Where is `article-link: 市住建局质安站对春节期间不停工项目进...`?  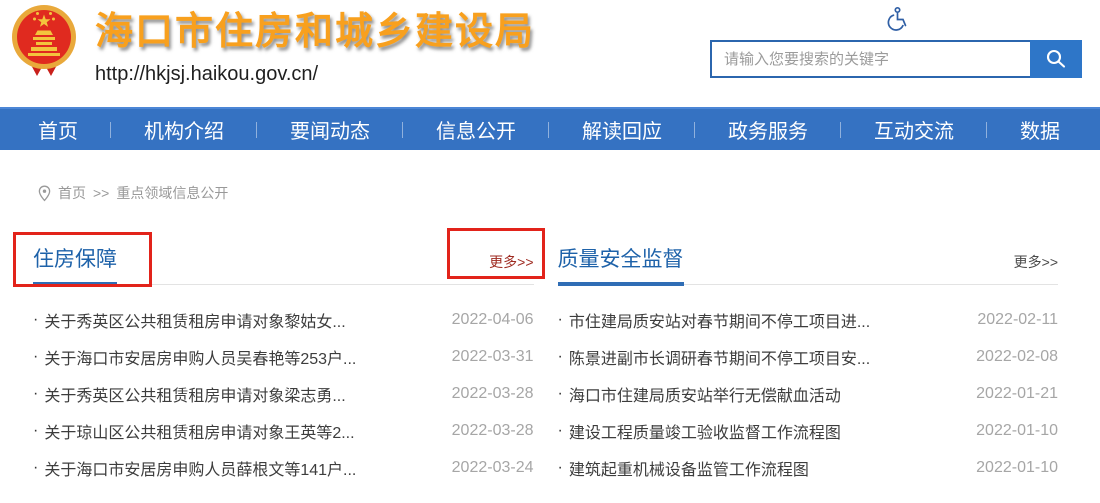
article-link: 市住建局质安站对春节期间不停工项目进... is located at coordinates (767, 320).